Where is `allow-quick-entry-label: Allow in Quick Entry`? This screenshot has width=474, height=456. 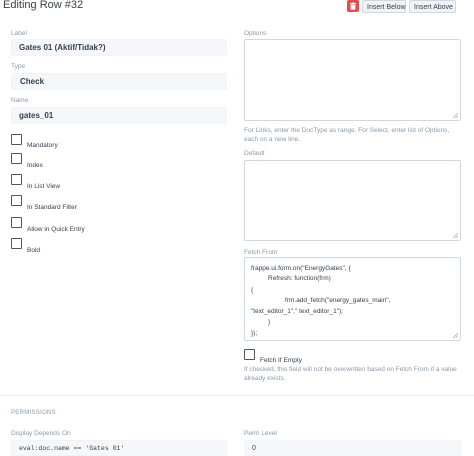
allow-quick-entry-label: Allow in Quick Entry is located at coordinates (56, 229).